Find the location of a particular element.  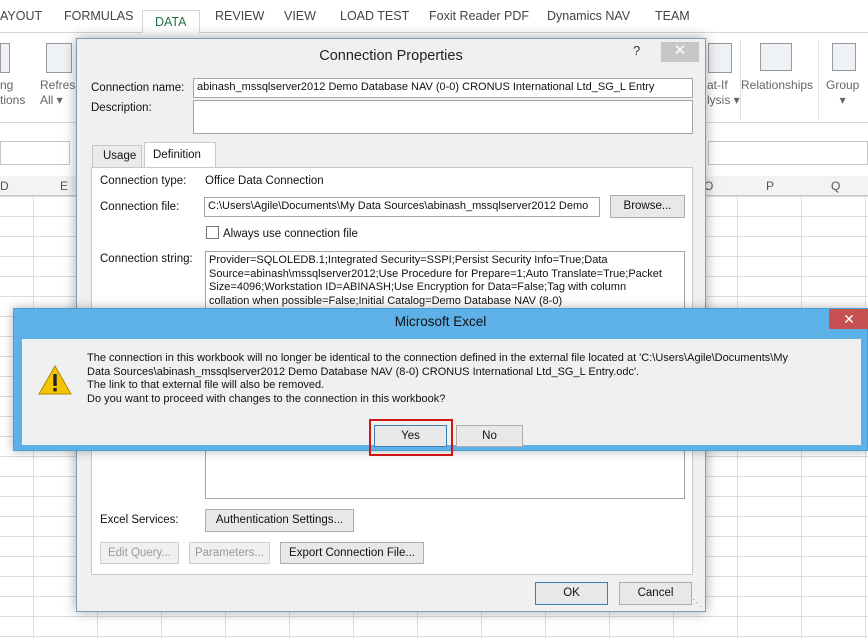

help-icon: ? is located at coordinates (636, 50).